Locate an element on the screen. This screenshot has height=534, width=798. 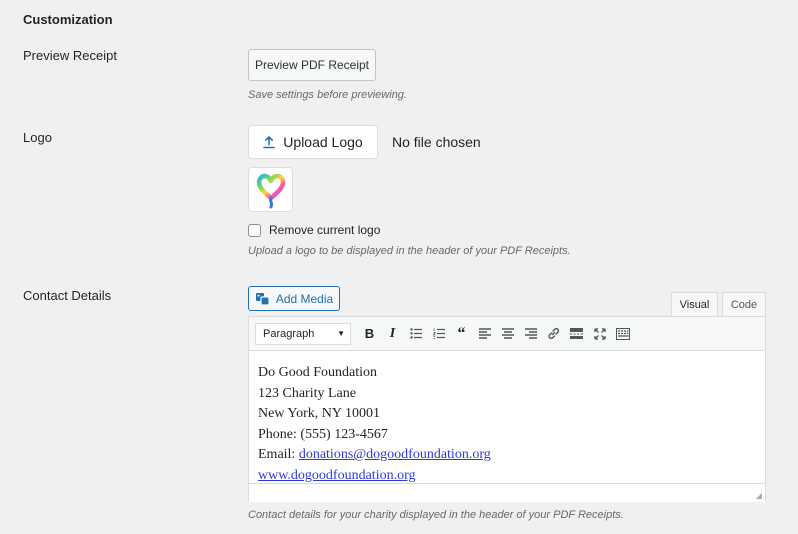
email-prefix: Email: is located at coordinates (278, 454).